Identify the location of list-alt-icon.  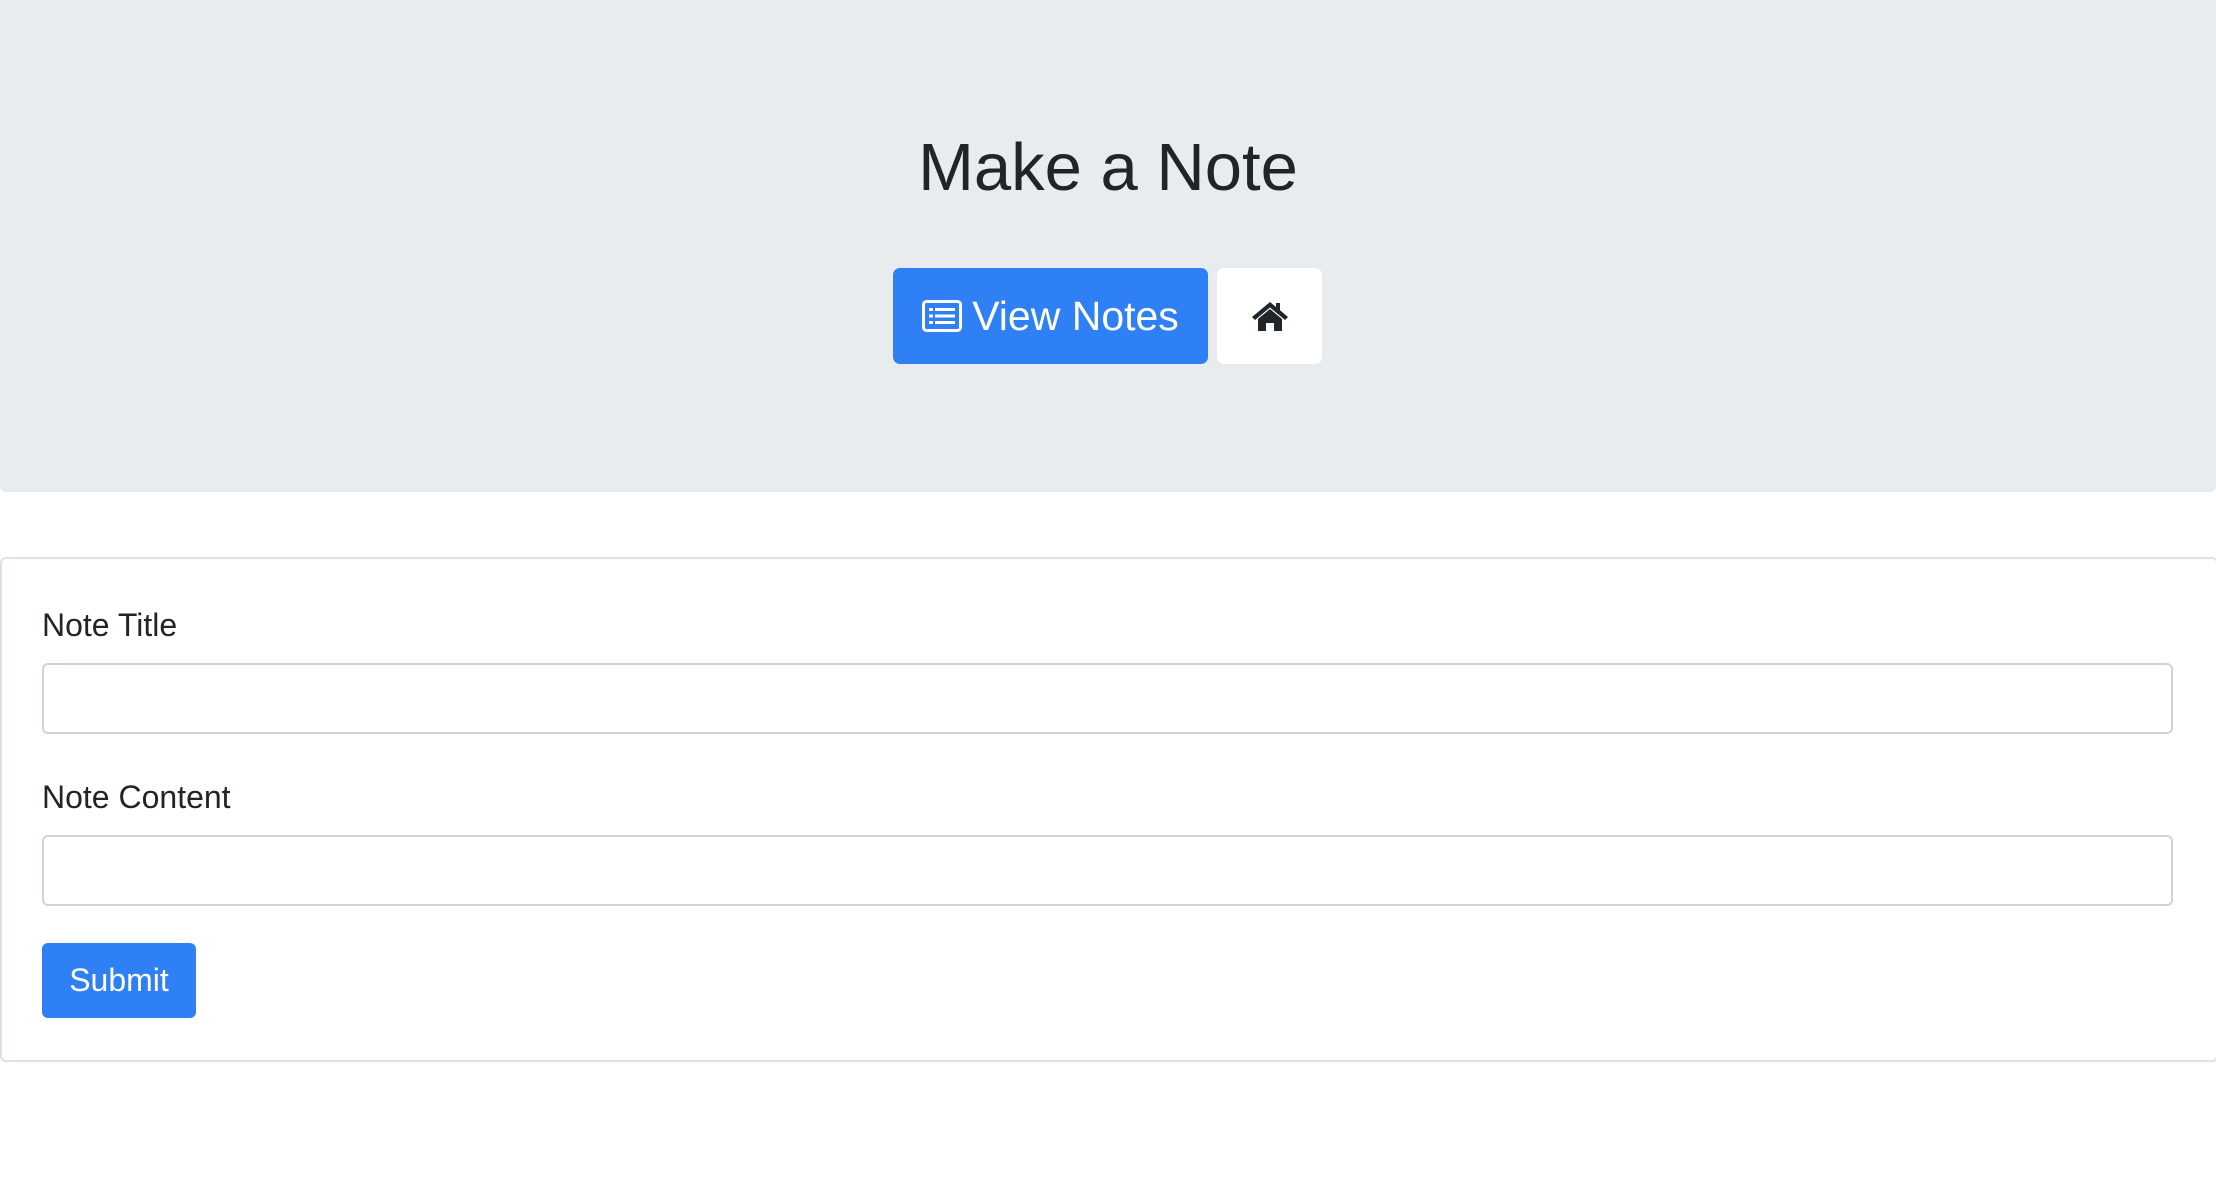
(942, 316).